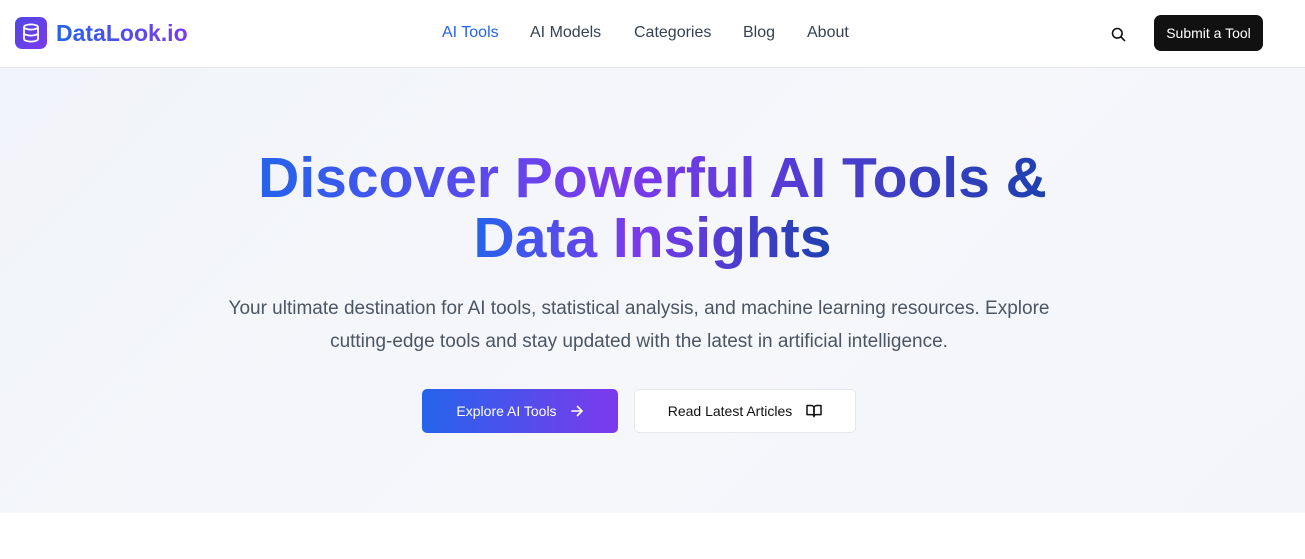  I want to click on hero-title-line-1: Discover Powerful AI Tools &, so click(652, 178).